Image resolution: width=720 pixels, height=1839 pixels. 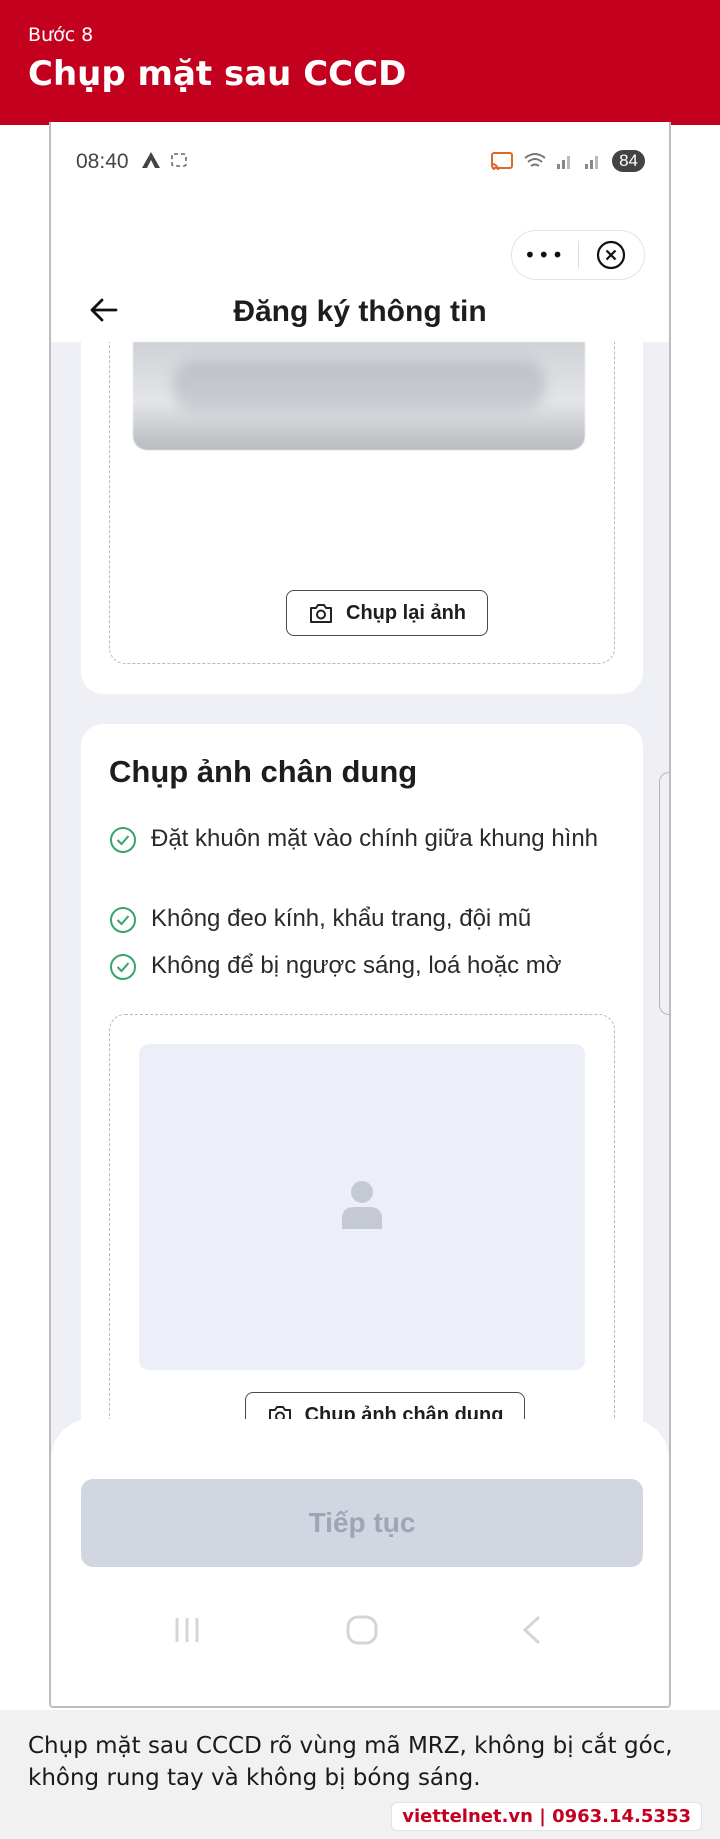 What do you see at coordinates (360, 311) in the screenshot?
I see `page-title: Đăng ký thông tin` at bounding box center [360, 311].